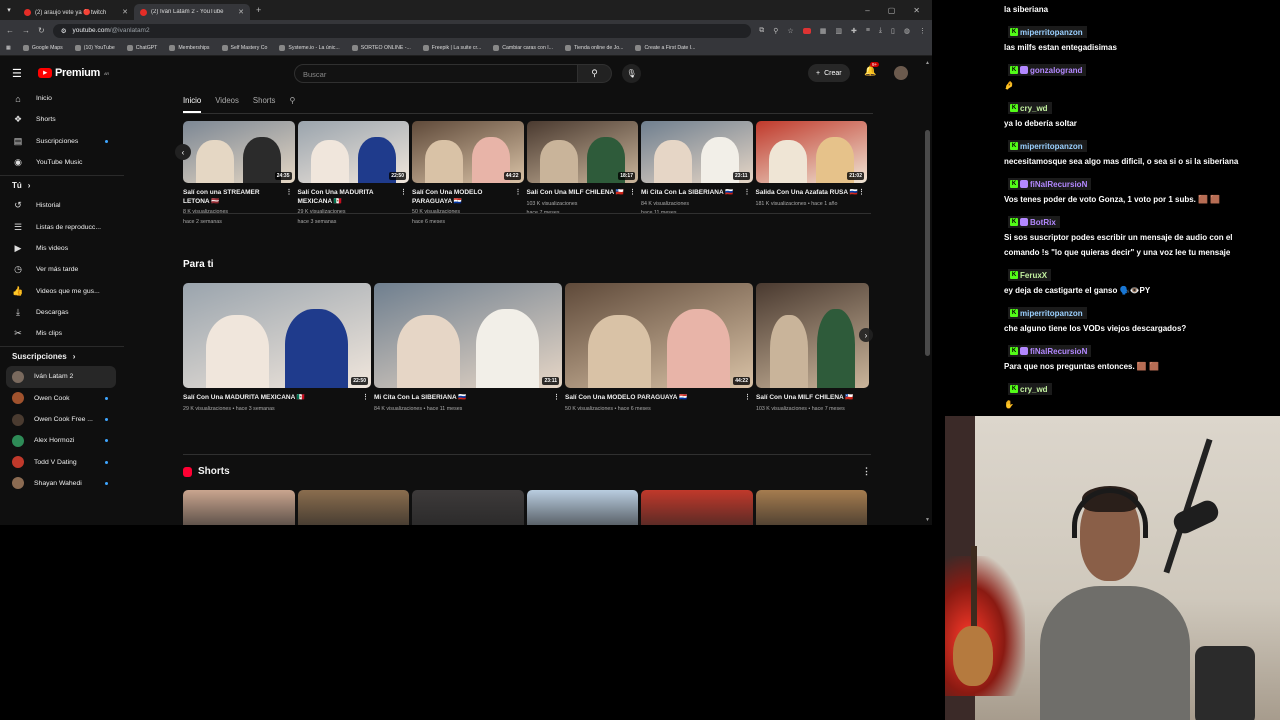  What do you see at coordinates (62, 440) in the screenshot?
I see `subscription-item: Alex Hormozi` at bounding box center [62, 440].